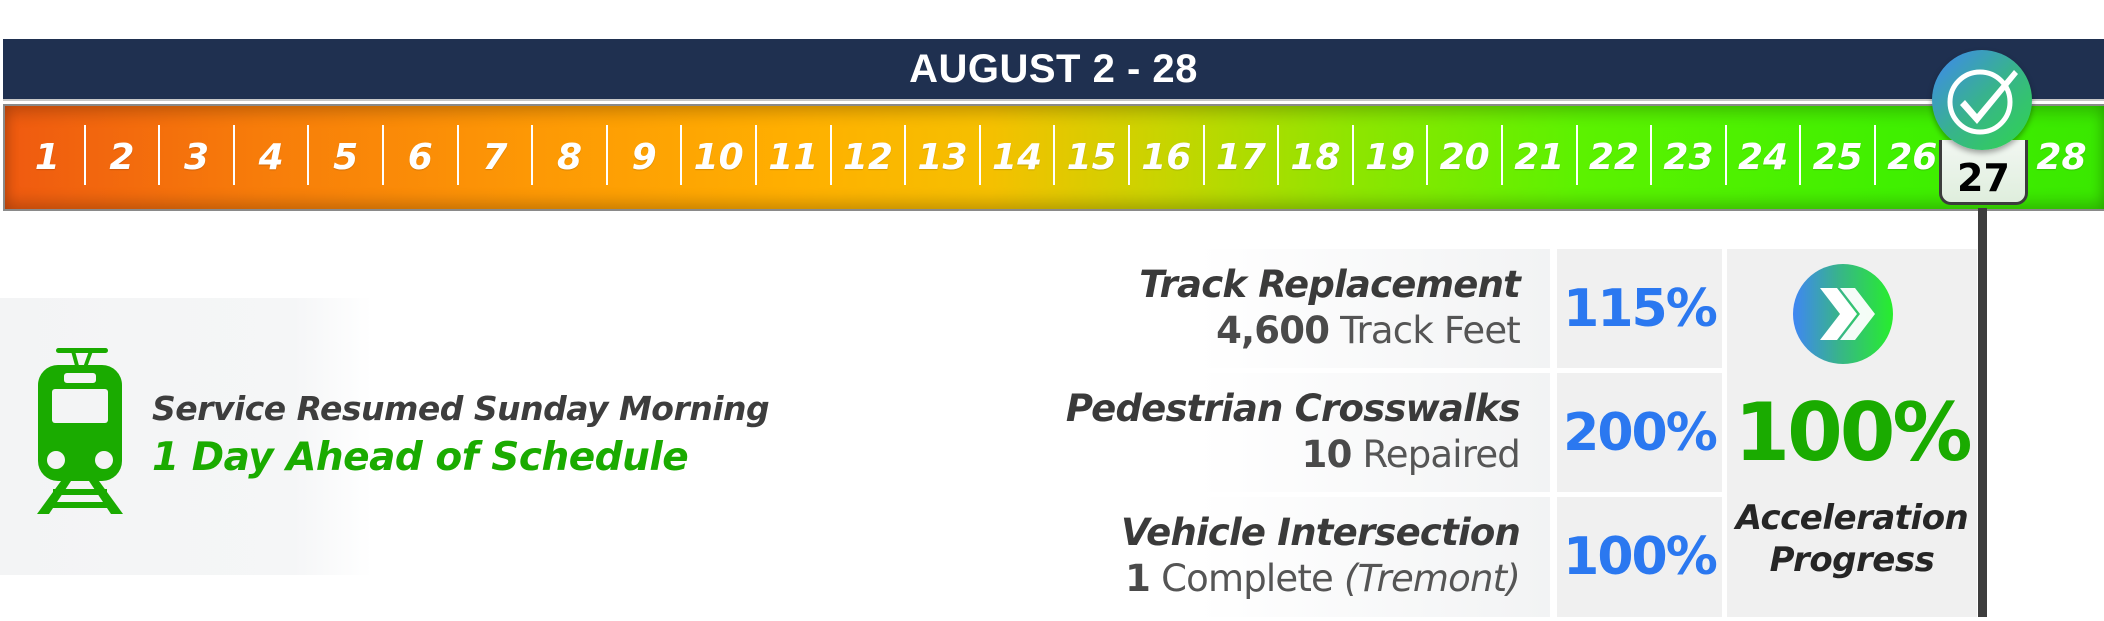 This screenshot has height=621, width=2104. I want to click on timeline-day: 23, so click(1688, 157).